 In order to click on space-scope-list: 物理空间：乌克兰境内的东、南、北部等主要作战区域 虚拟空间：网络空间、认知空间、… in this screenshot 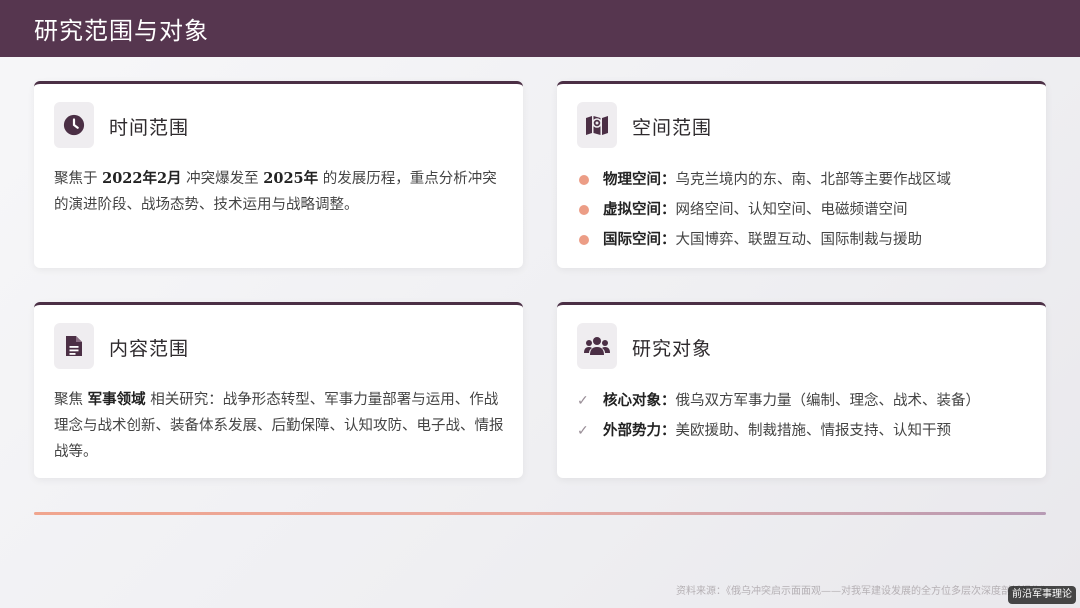, I will do `click(804, 210)`.